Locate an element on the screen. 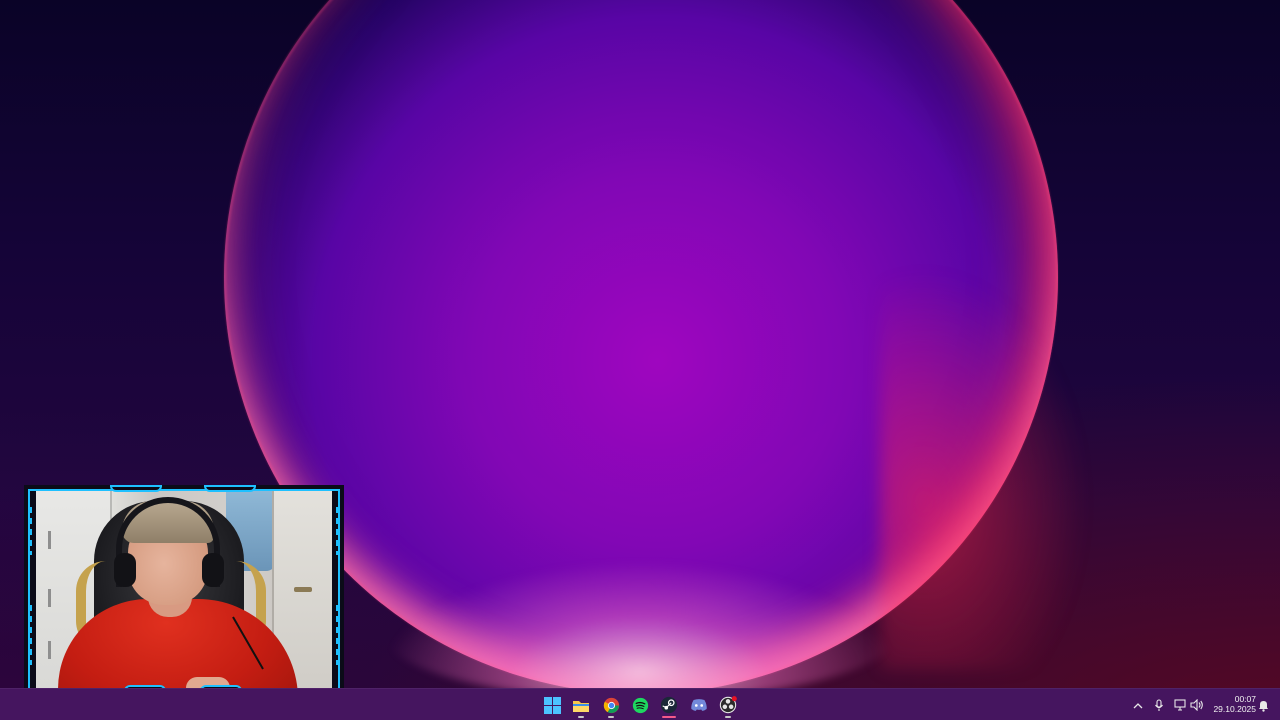 The image size is (1280, 720). spotify-icon is located at coordinates (640, 705).